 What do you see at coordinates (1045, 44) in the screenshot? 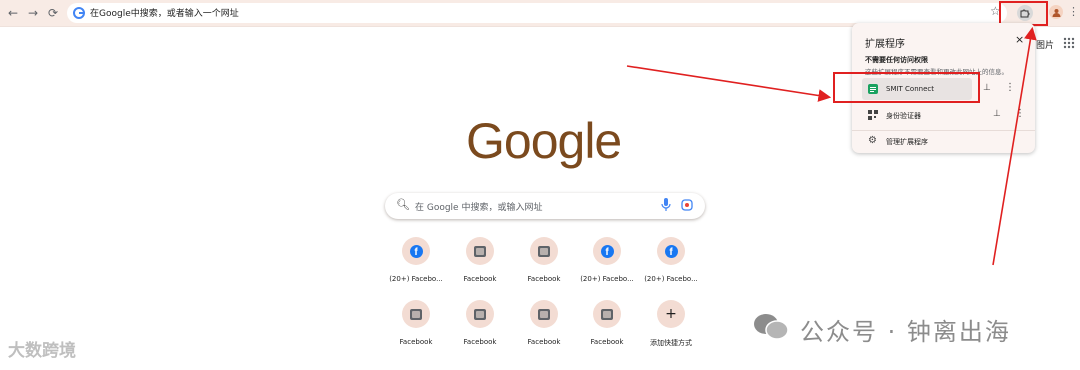
I see `images-link: 图片` at bounding box center [1045, 44].